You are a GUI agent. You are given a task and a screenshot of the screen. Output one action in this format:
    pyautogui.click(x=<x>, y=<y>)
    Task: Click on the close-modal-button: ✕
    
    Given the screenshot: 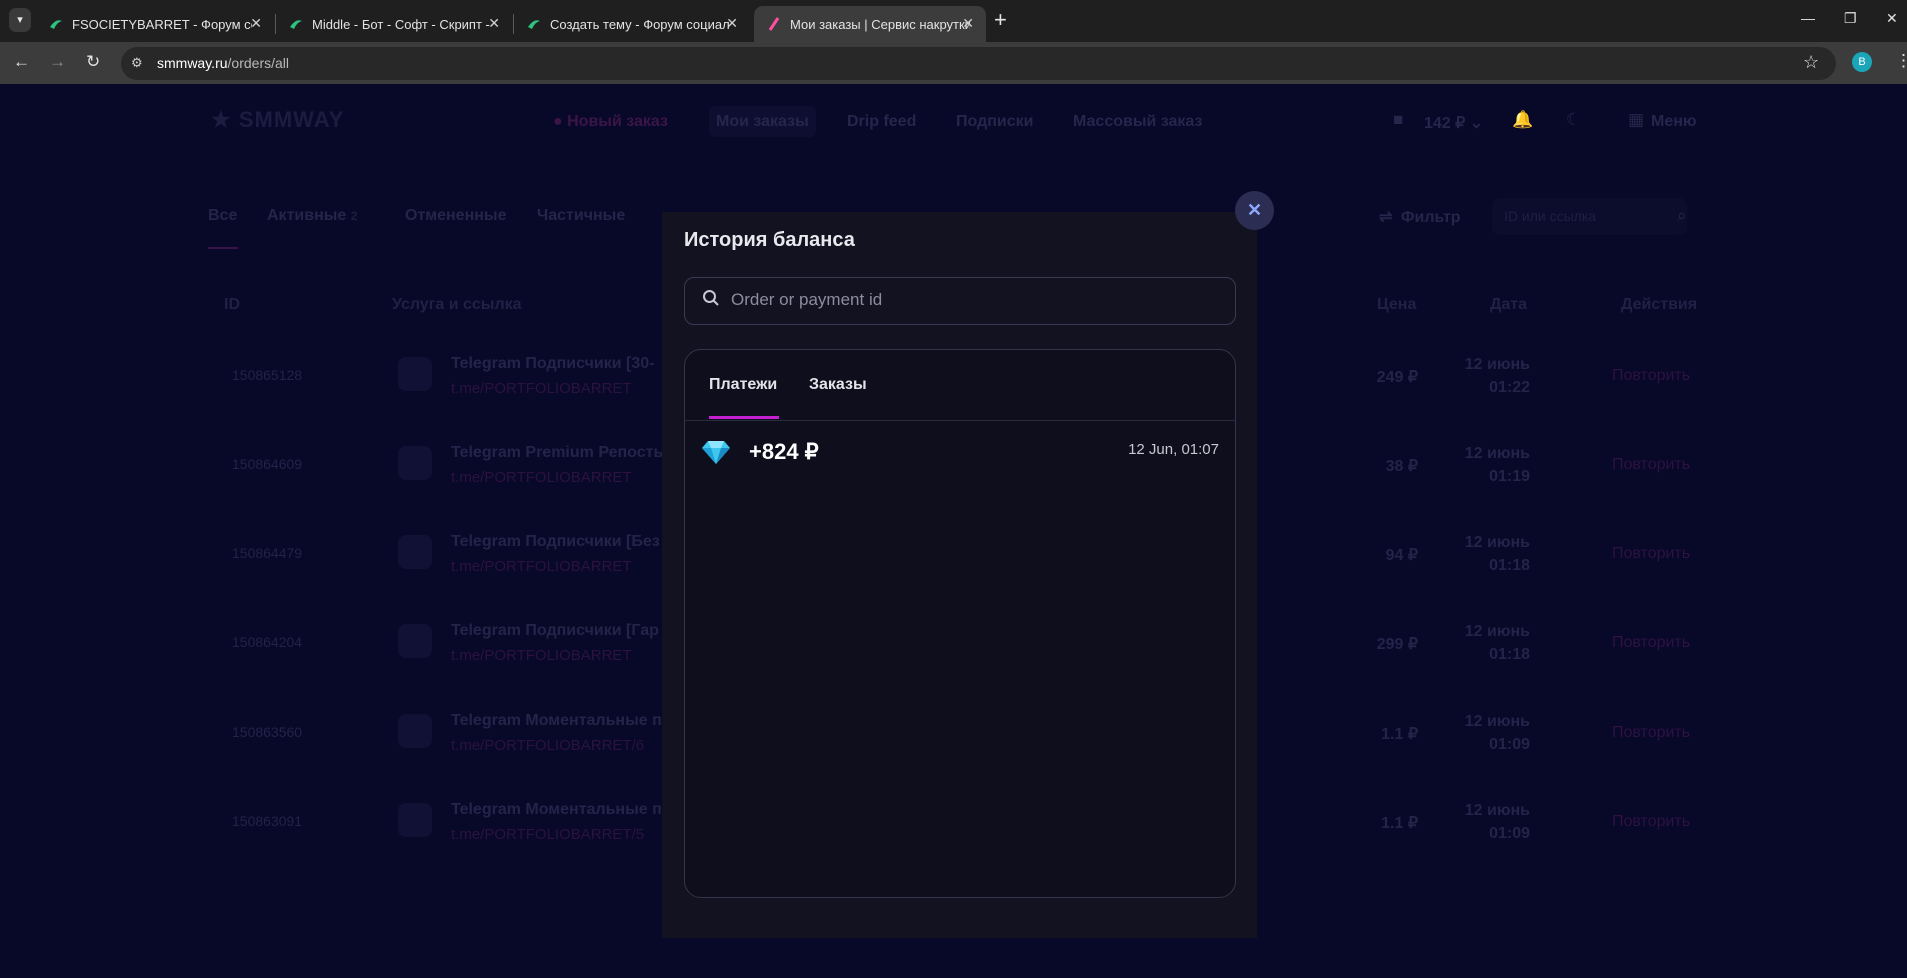 What is the action you would take?
    pyautogui.click(x=1254, y=210)
    